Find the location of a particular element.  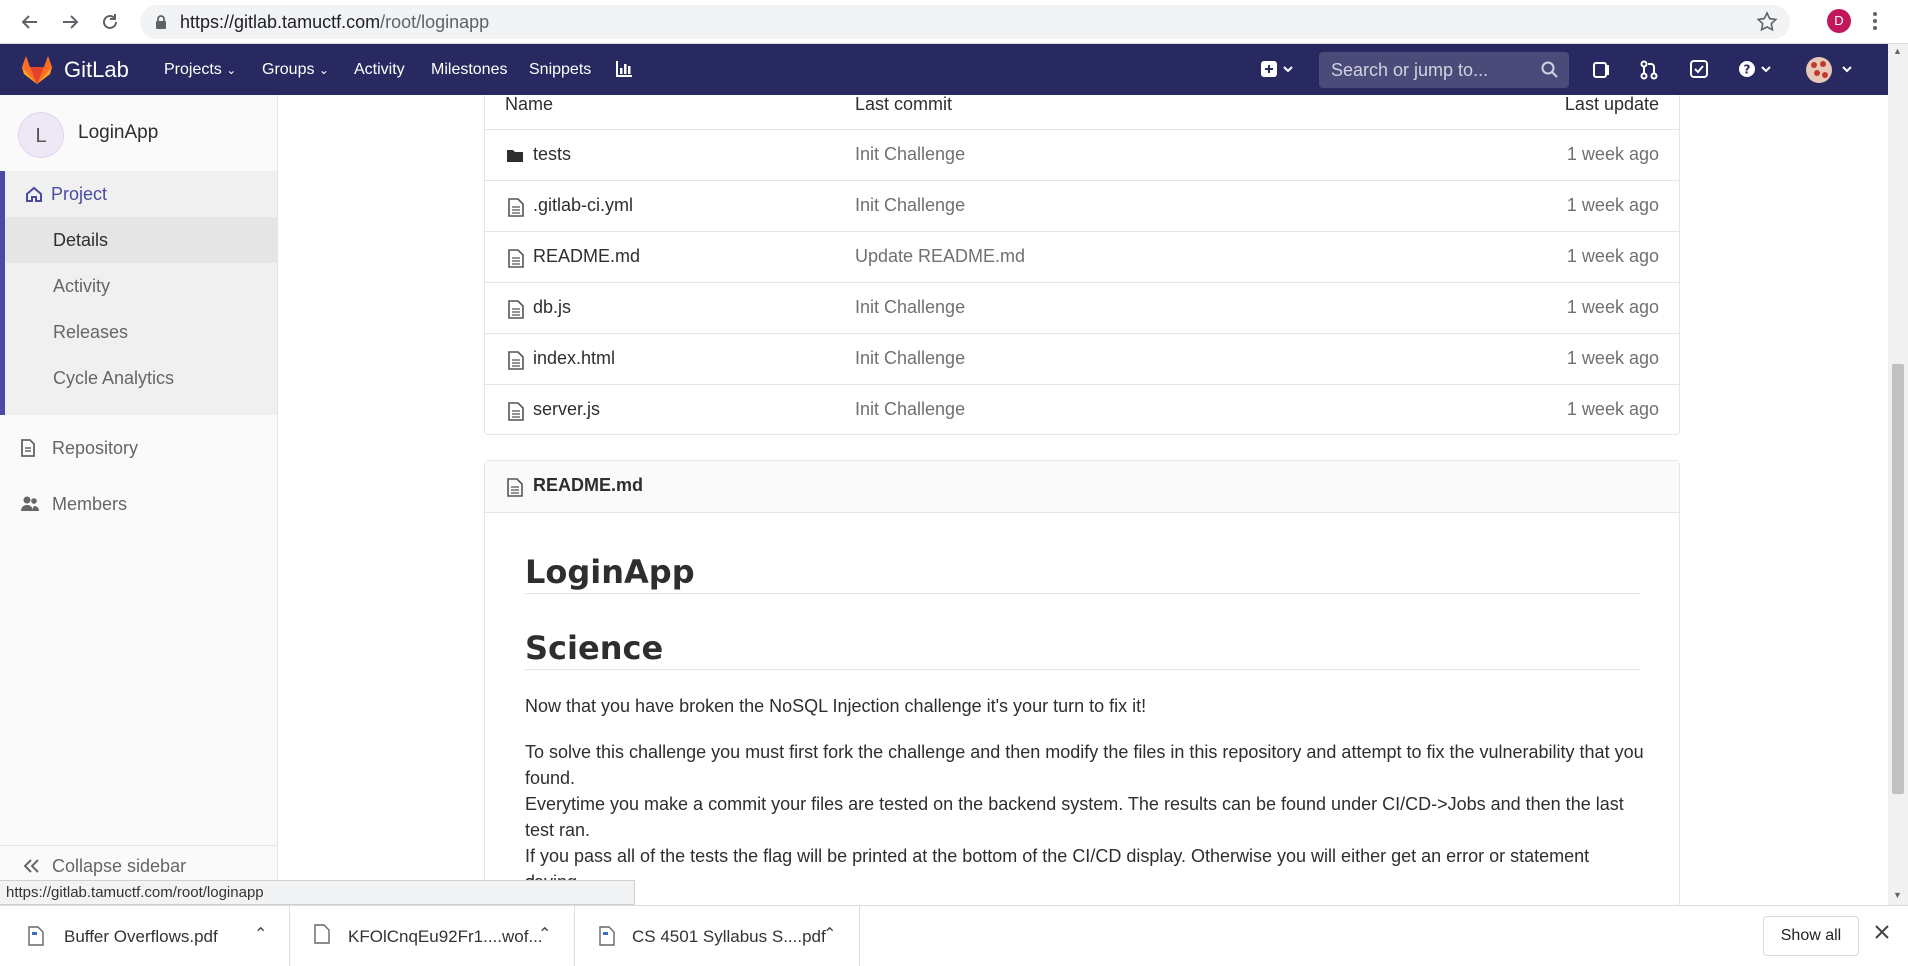

issues-icon is located at coordinates (1602, 72).